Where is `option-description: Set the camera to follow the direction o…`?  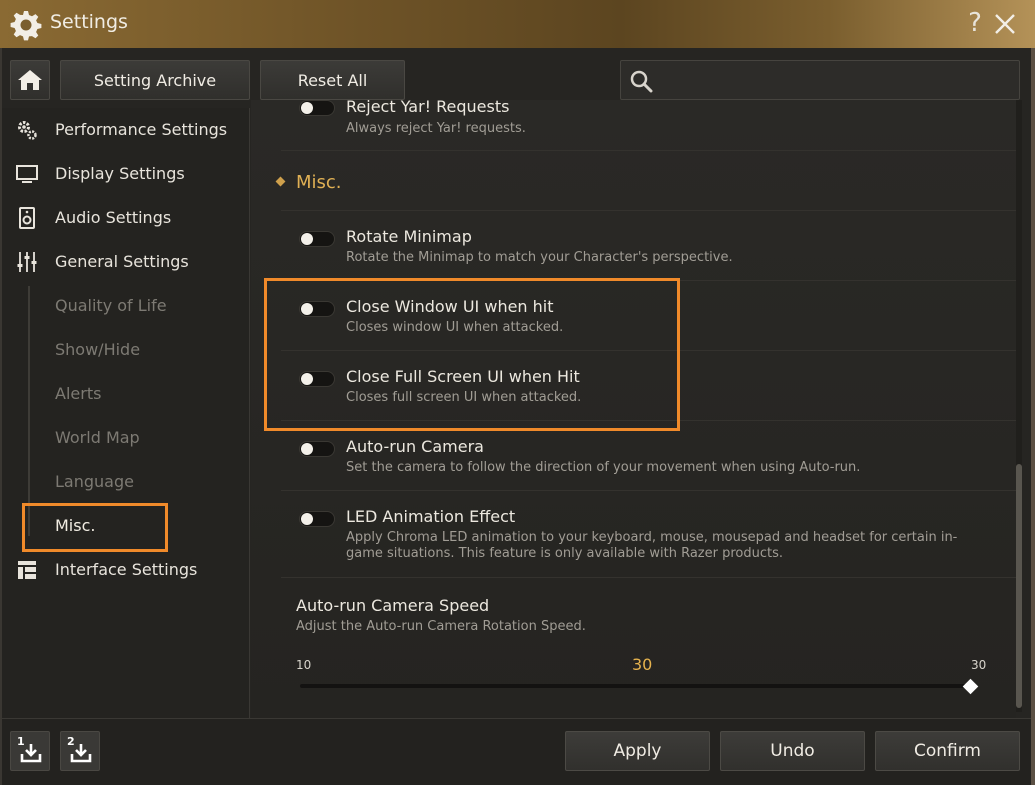 option-description: Set the camera to follow the direction o… is located at coordinates (603, 467).